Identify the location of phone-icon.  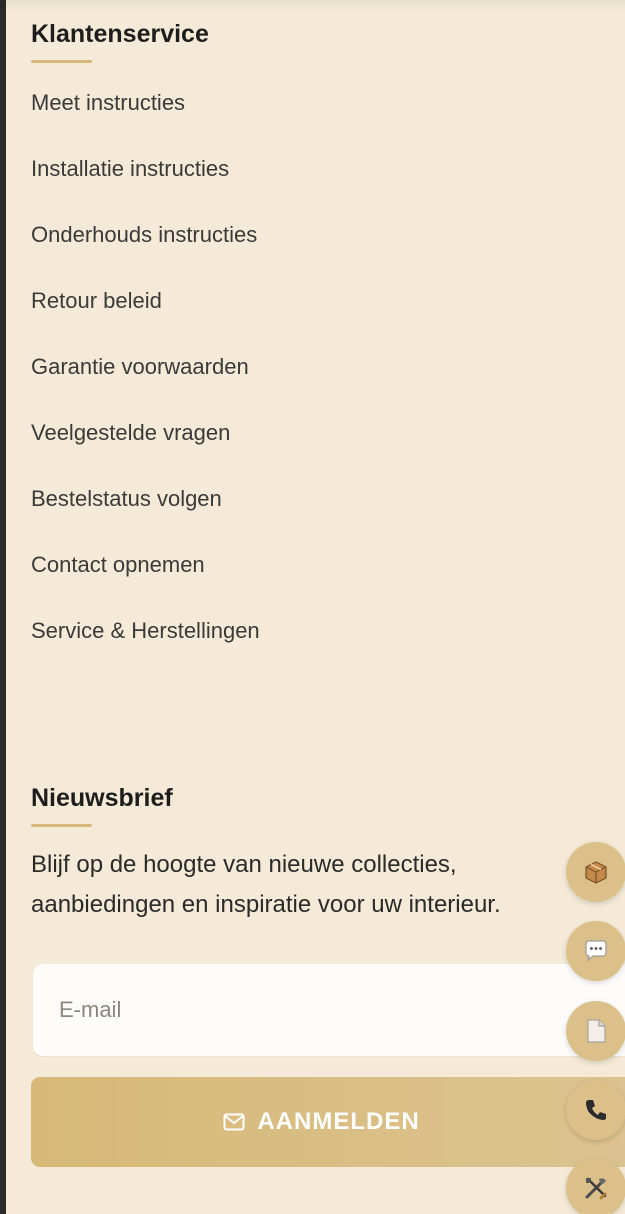
(596, 1110).